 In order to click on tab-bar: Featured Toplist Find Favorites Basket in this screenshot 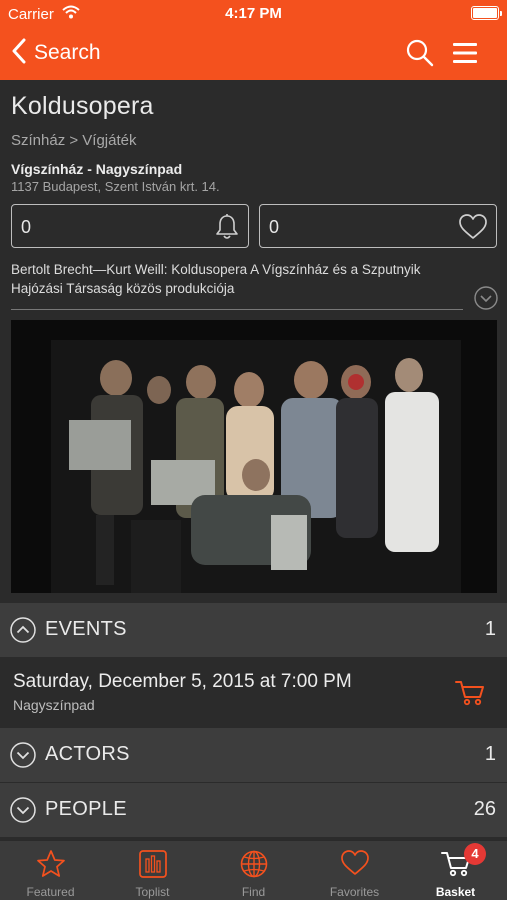, I will do `click(253, 870)`.